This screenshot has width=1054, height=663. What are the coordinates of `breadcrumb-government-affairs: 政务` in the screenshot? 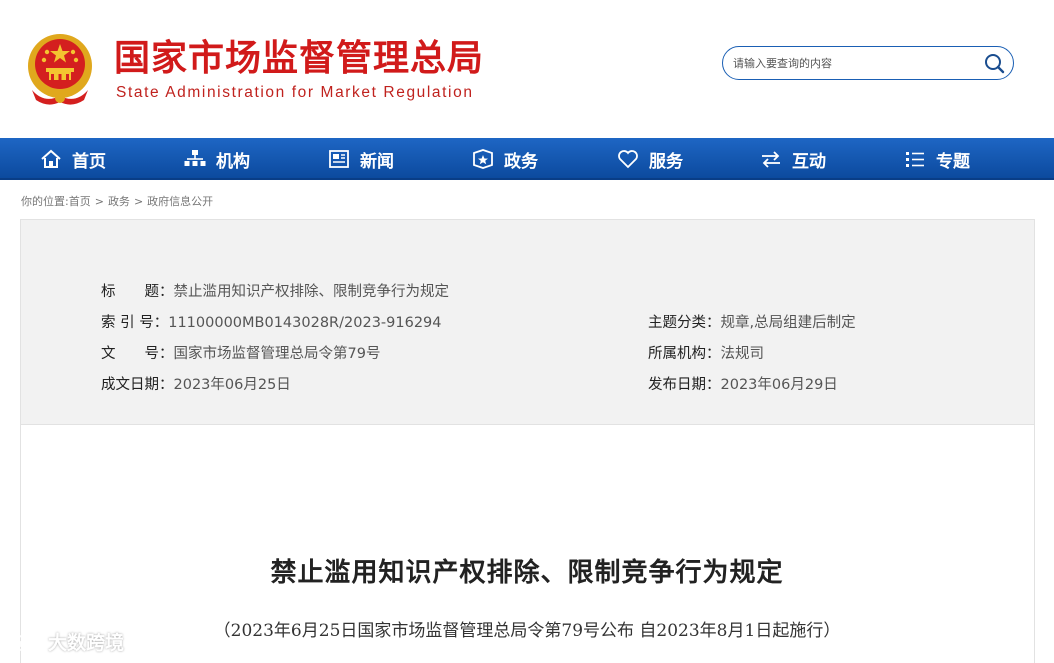 It's located at (119, 201).